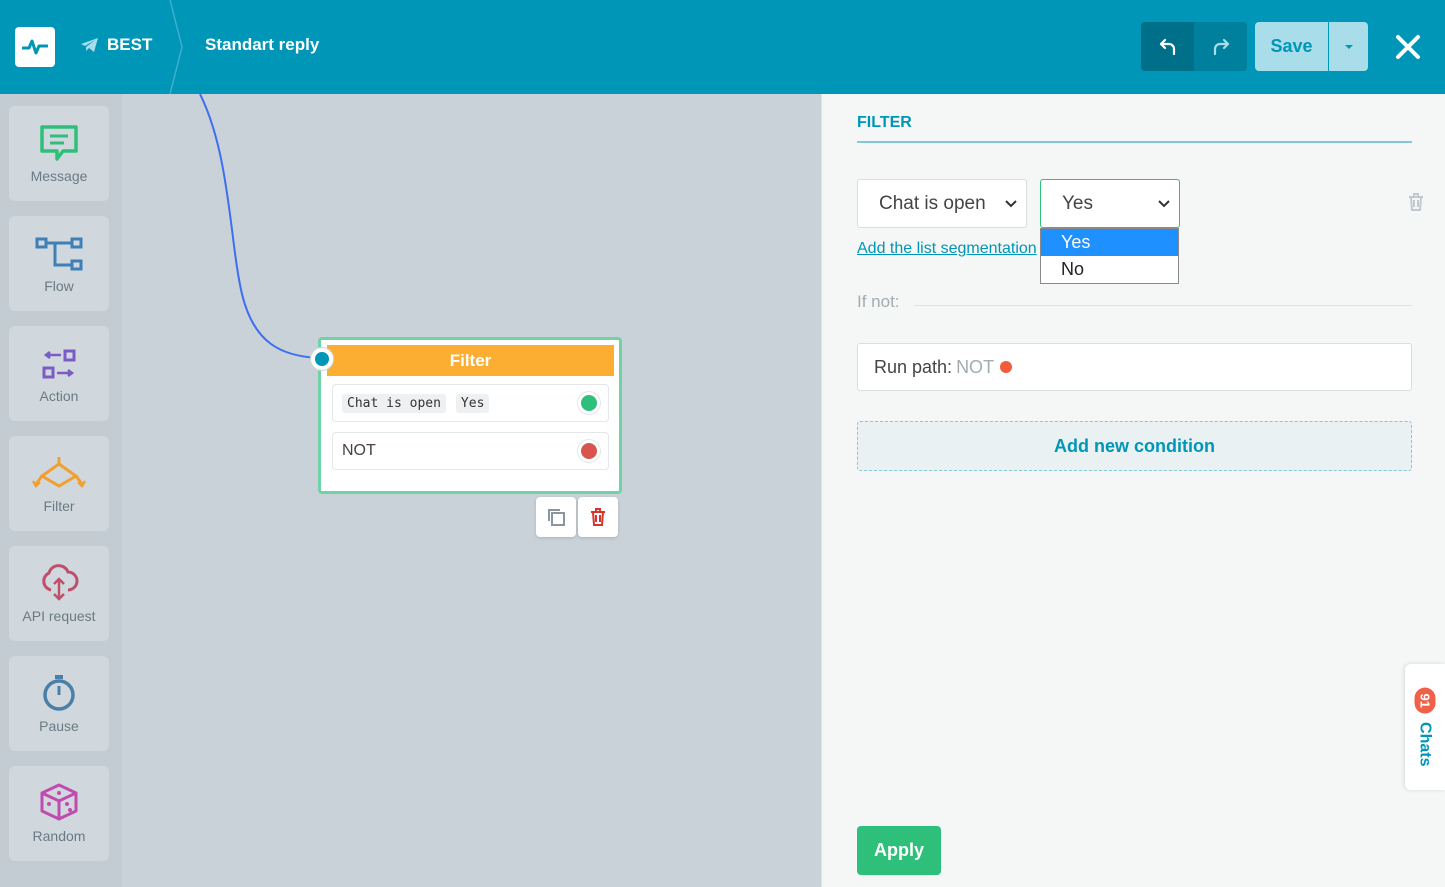  What do you see at coordinates (60, 582) in the screenshot?
I see `api-request-icon` at bounding box center [60, 582].